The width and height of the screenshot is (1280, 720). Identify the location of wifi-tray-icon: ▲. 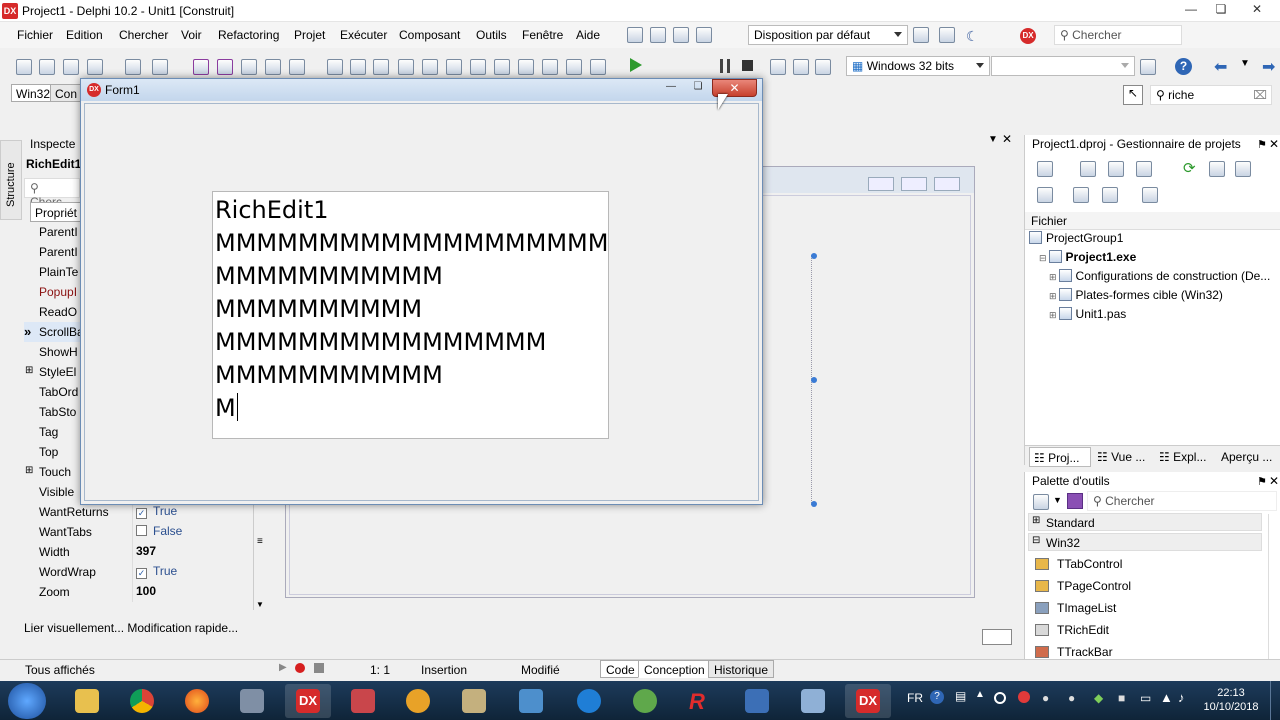
(1166, 697).